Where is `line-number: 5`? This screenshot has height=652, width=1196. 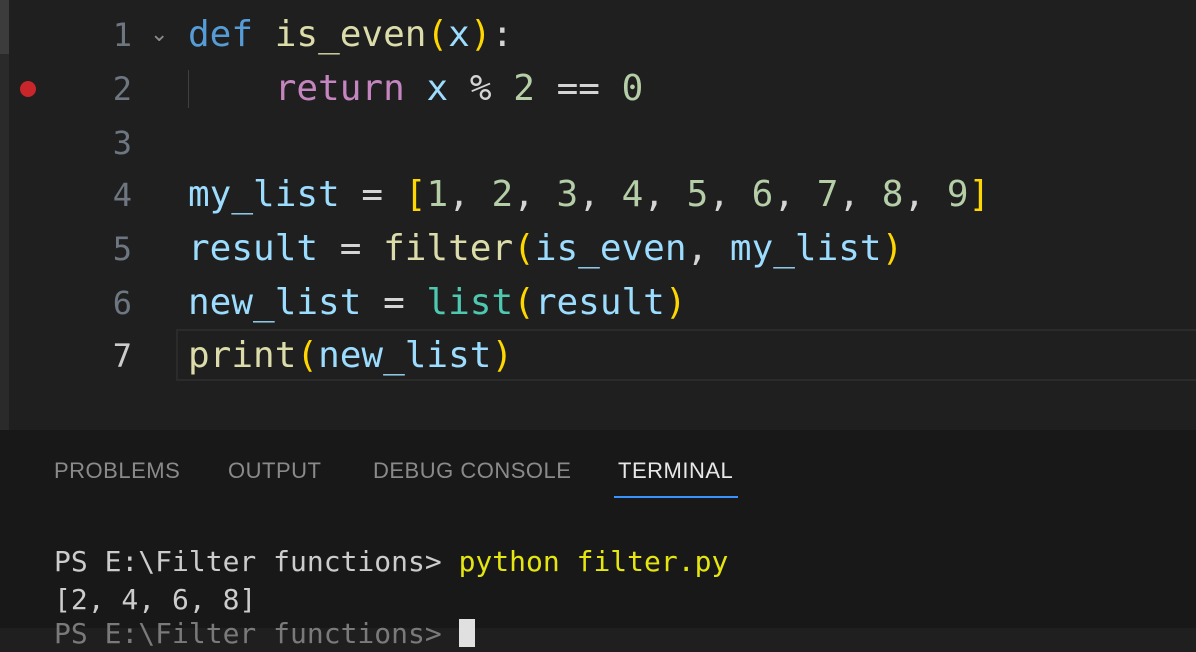
line-number: 5 is located at coordinates (122, 249).